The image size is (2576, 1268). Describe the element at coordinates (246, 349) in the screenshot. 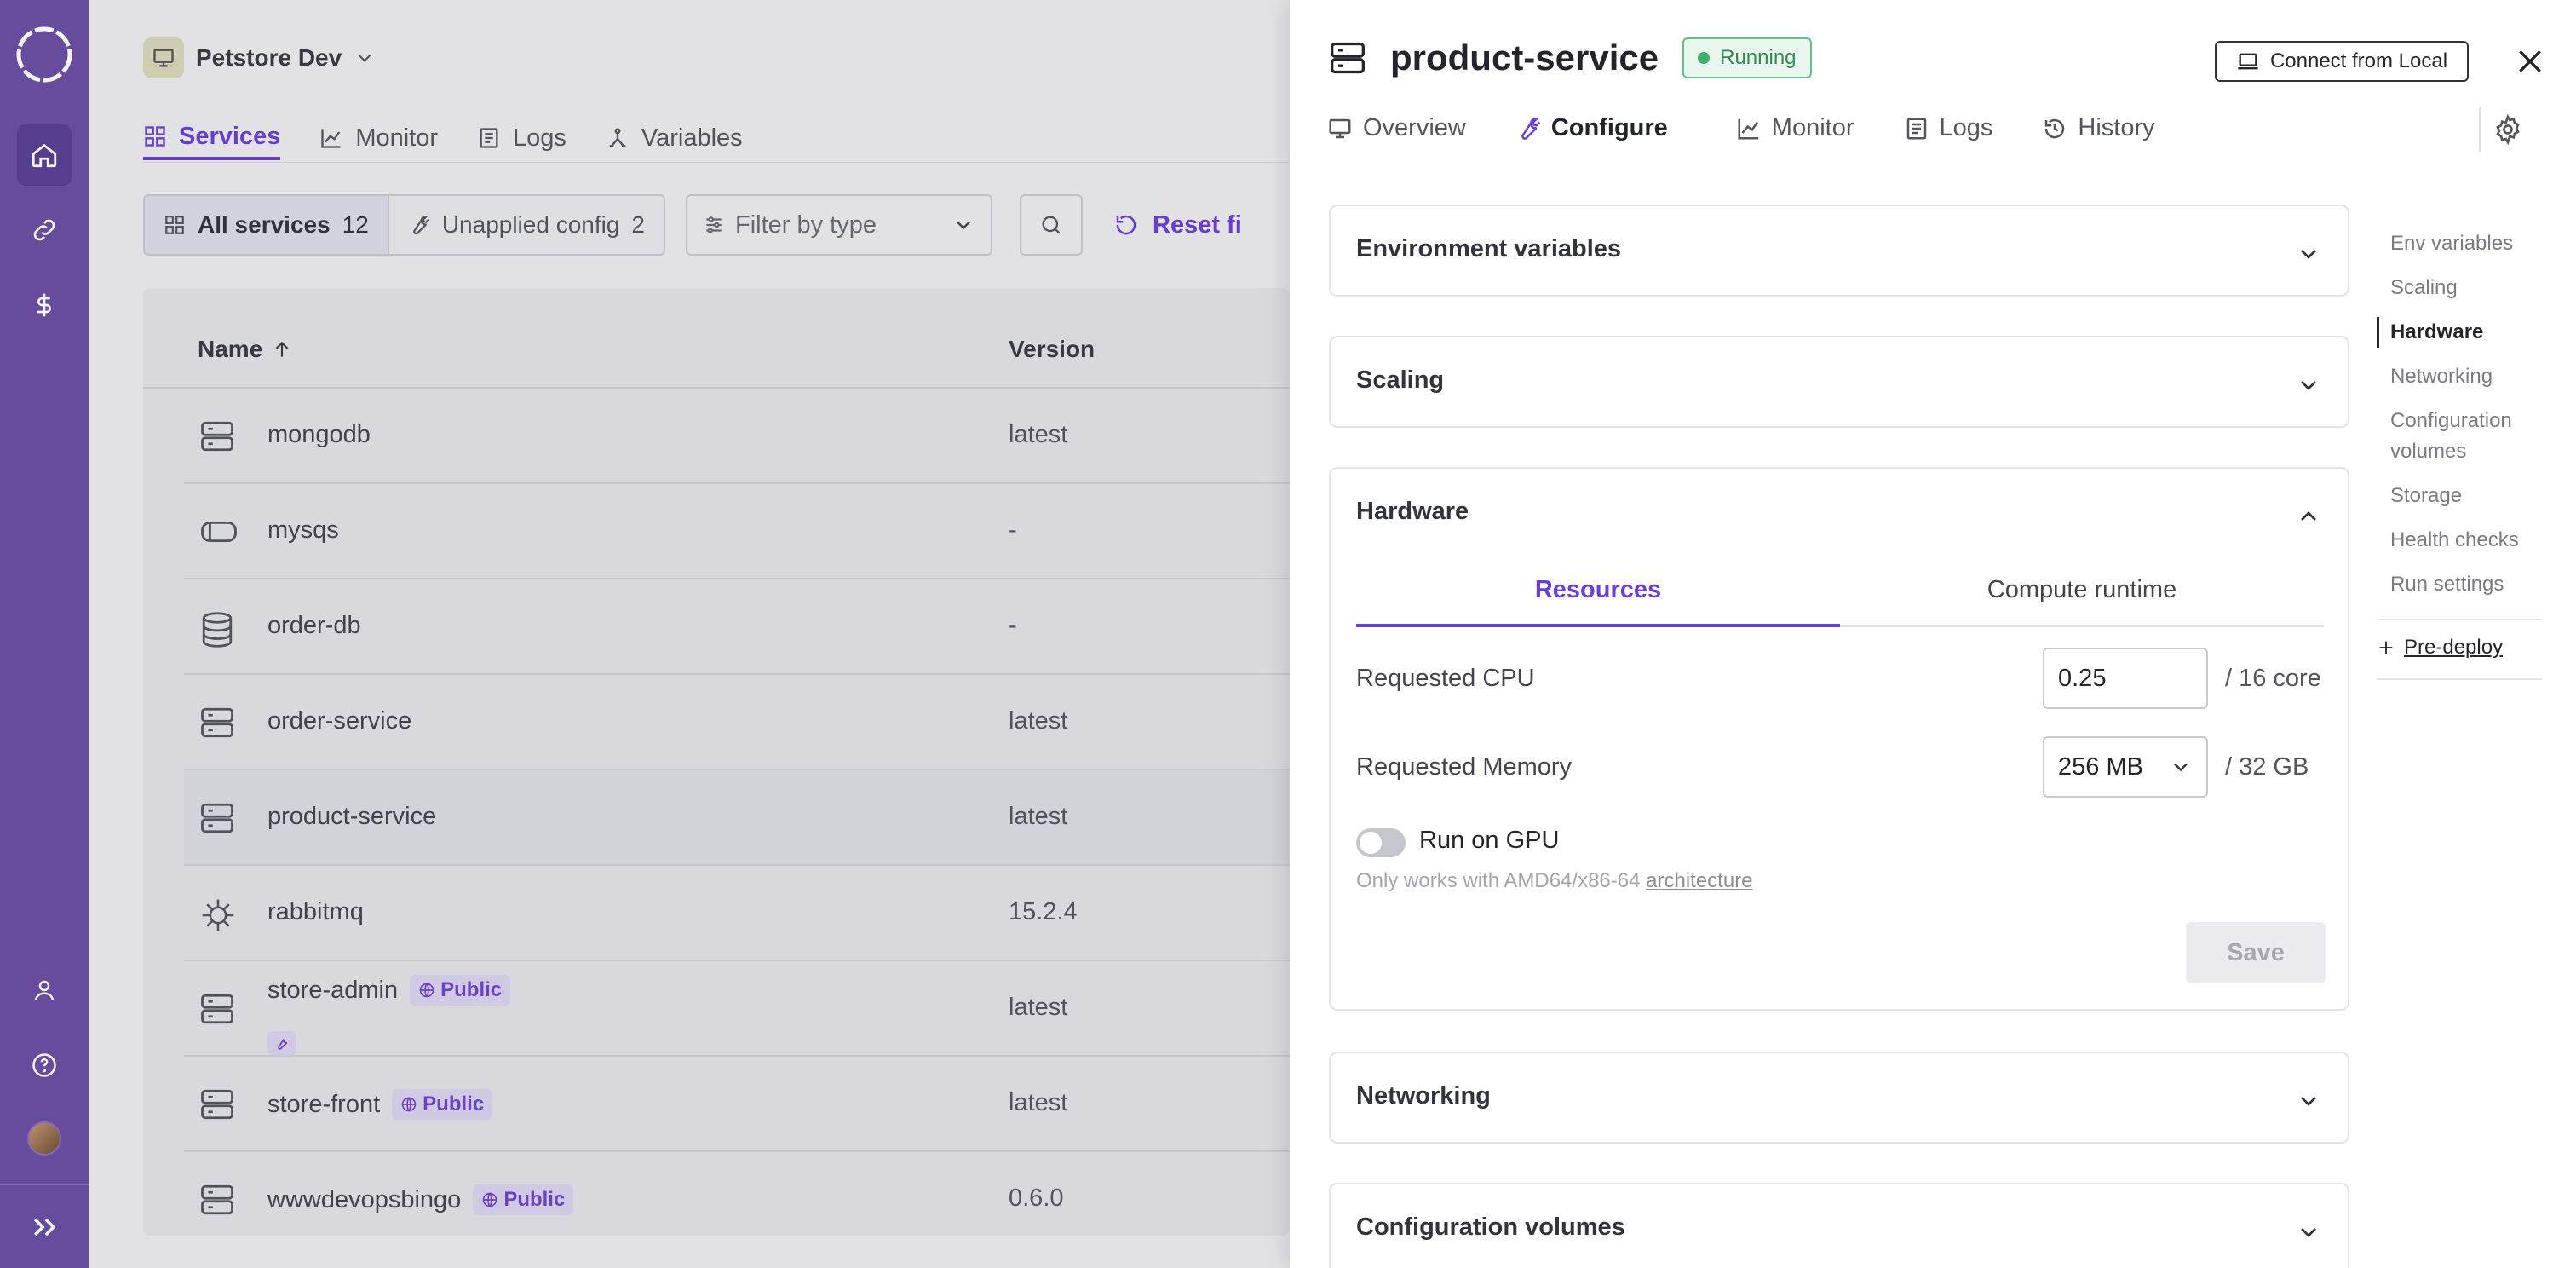

I see `name-column-header: Name` at that location.